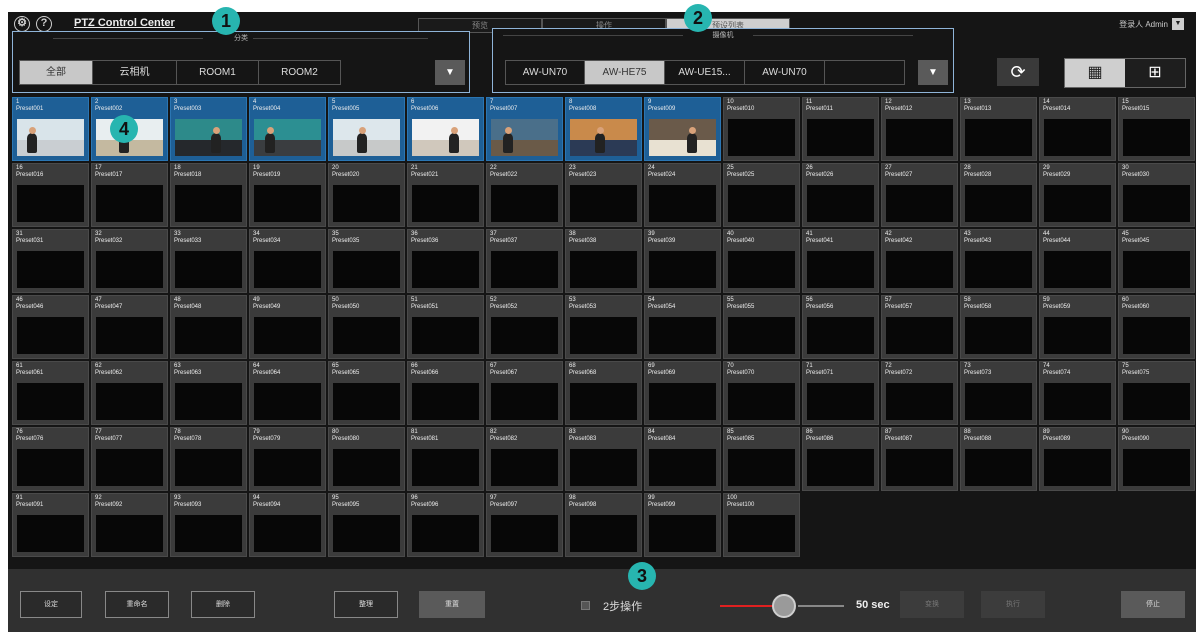 Image resolution: width=1204 pixels, height=634 pixels. What do you see at coordinates (603, 129) in the screenshot?
I see `preset-tile: 8 Preset008` at bounding box center [603, 129].